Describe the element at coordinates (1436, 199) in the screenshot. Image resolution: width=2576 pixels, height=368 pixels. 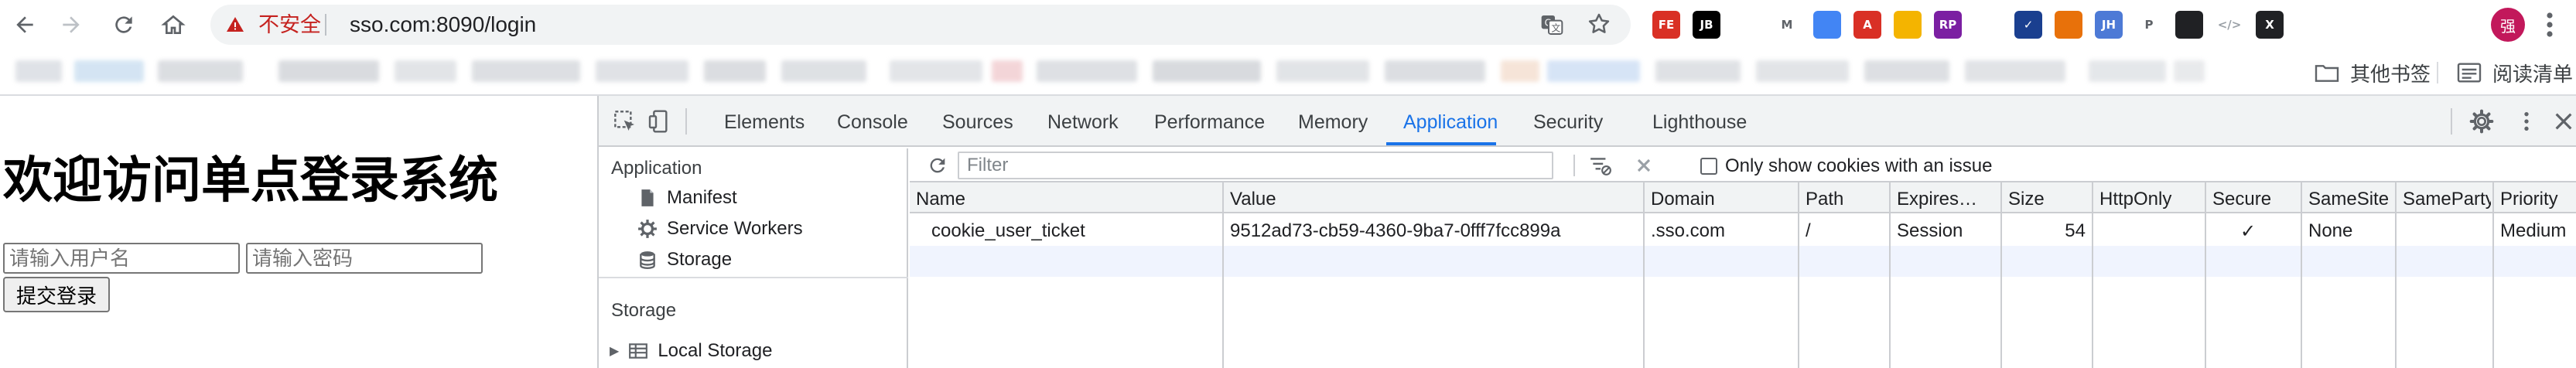
I see `column-header-value: Value` at that location.